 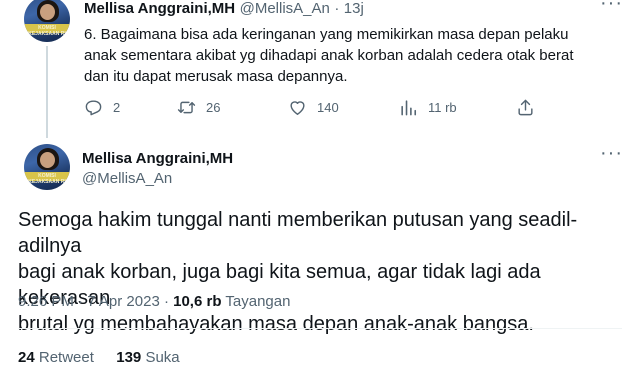 What do you see at coordinates (66, 357) in the screenshot?
I see `retweets-label: Retweet` at bounding box center [66, 357].